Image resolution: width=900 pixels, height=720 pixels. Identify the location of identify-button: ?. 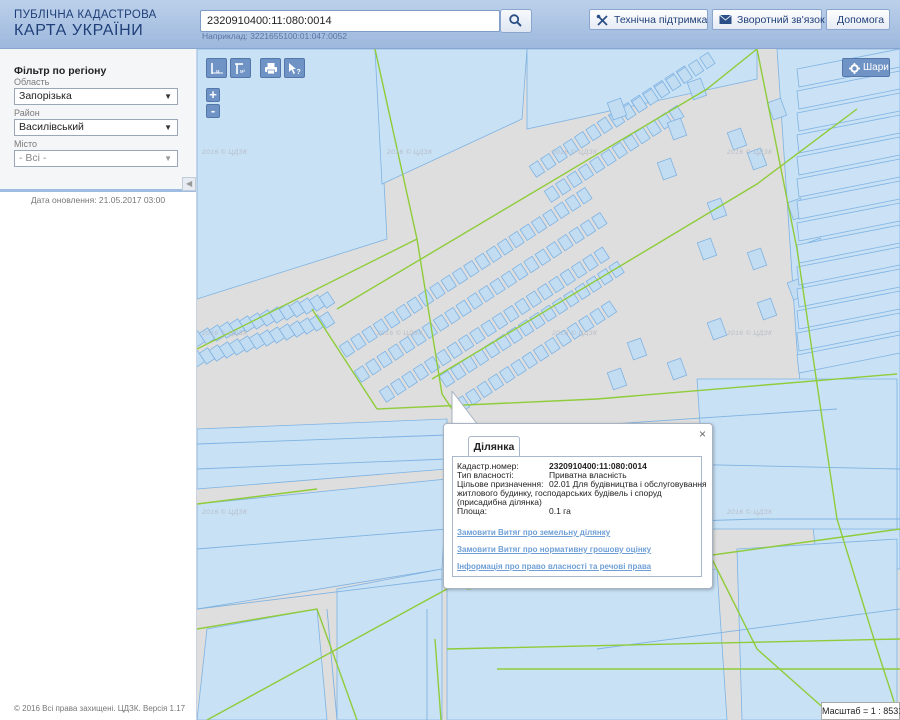
(294, 68).